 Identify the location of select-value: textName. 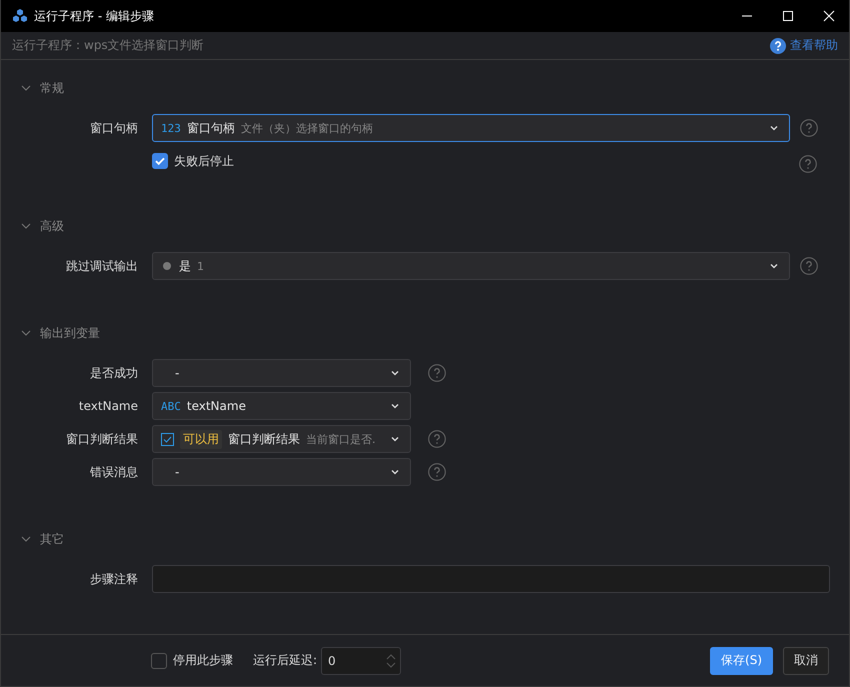
(216, 406).